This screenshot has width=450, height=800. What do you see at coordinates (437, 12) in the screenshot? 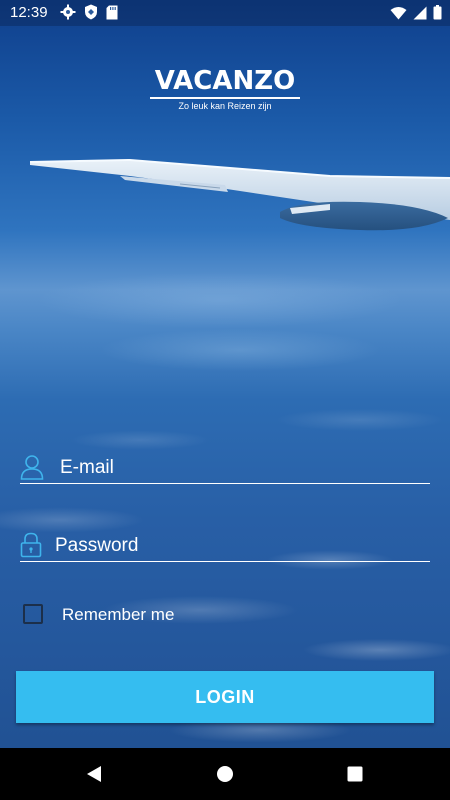
I see `battery-icon` at bounding box center [437, 12].